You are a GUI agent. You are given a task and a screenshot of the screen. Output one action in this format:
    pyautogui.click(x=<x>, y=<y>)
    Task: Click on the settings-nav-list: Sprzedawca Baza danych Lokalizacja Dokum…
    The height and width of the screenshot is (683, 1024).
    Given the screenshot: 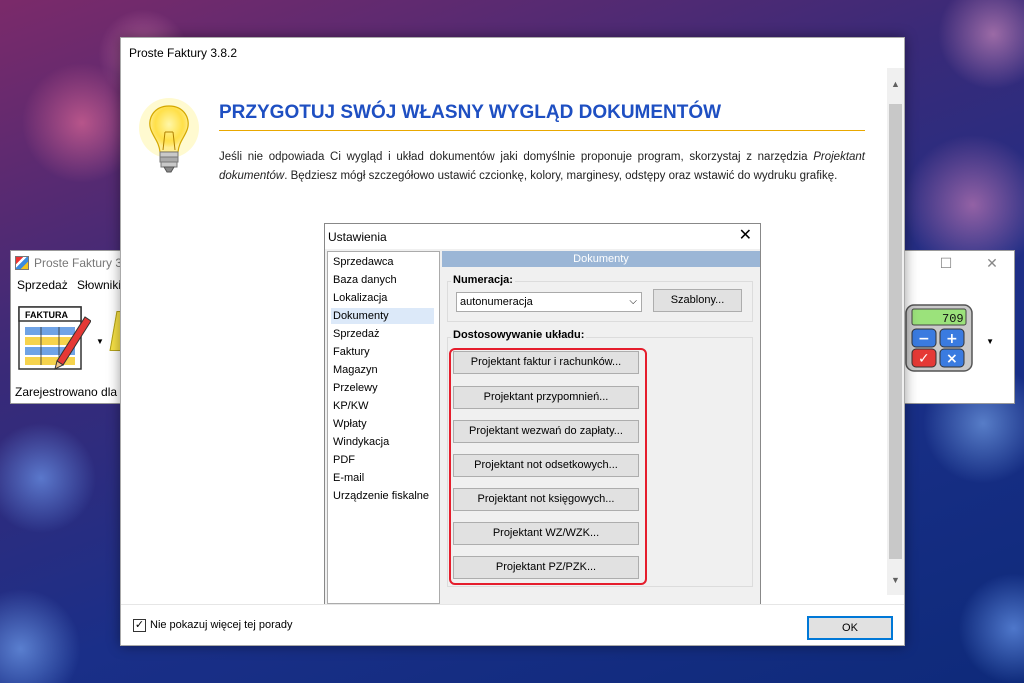 What is the action you would take?
    pyautogui.click(x=383, y=427)
    